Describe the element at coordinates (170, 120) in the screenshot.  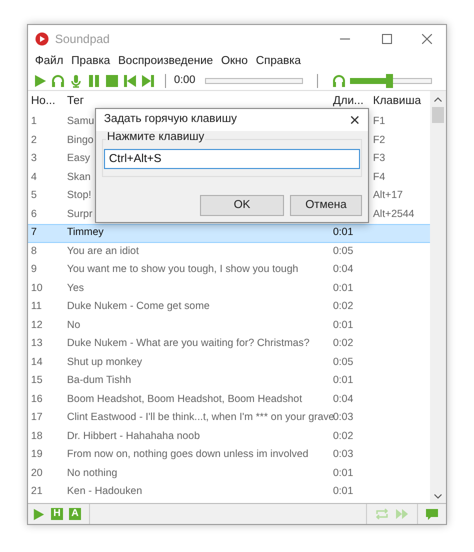
I see `dialog-title: Задать горячую клавишу` at that location.